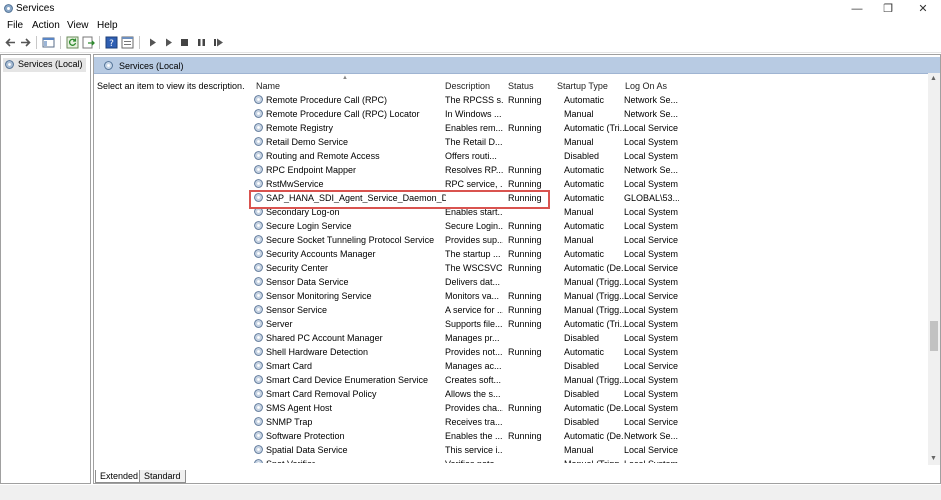 The height and width of the screenshot is (500, 941). I want to click on service-name: Spatial Data Service, so click(307, 450).